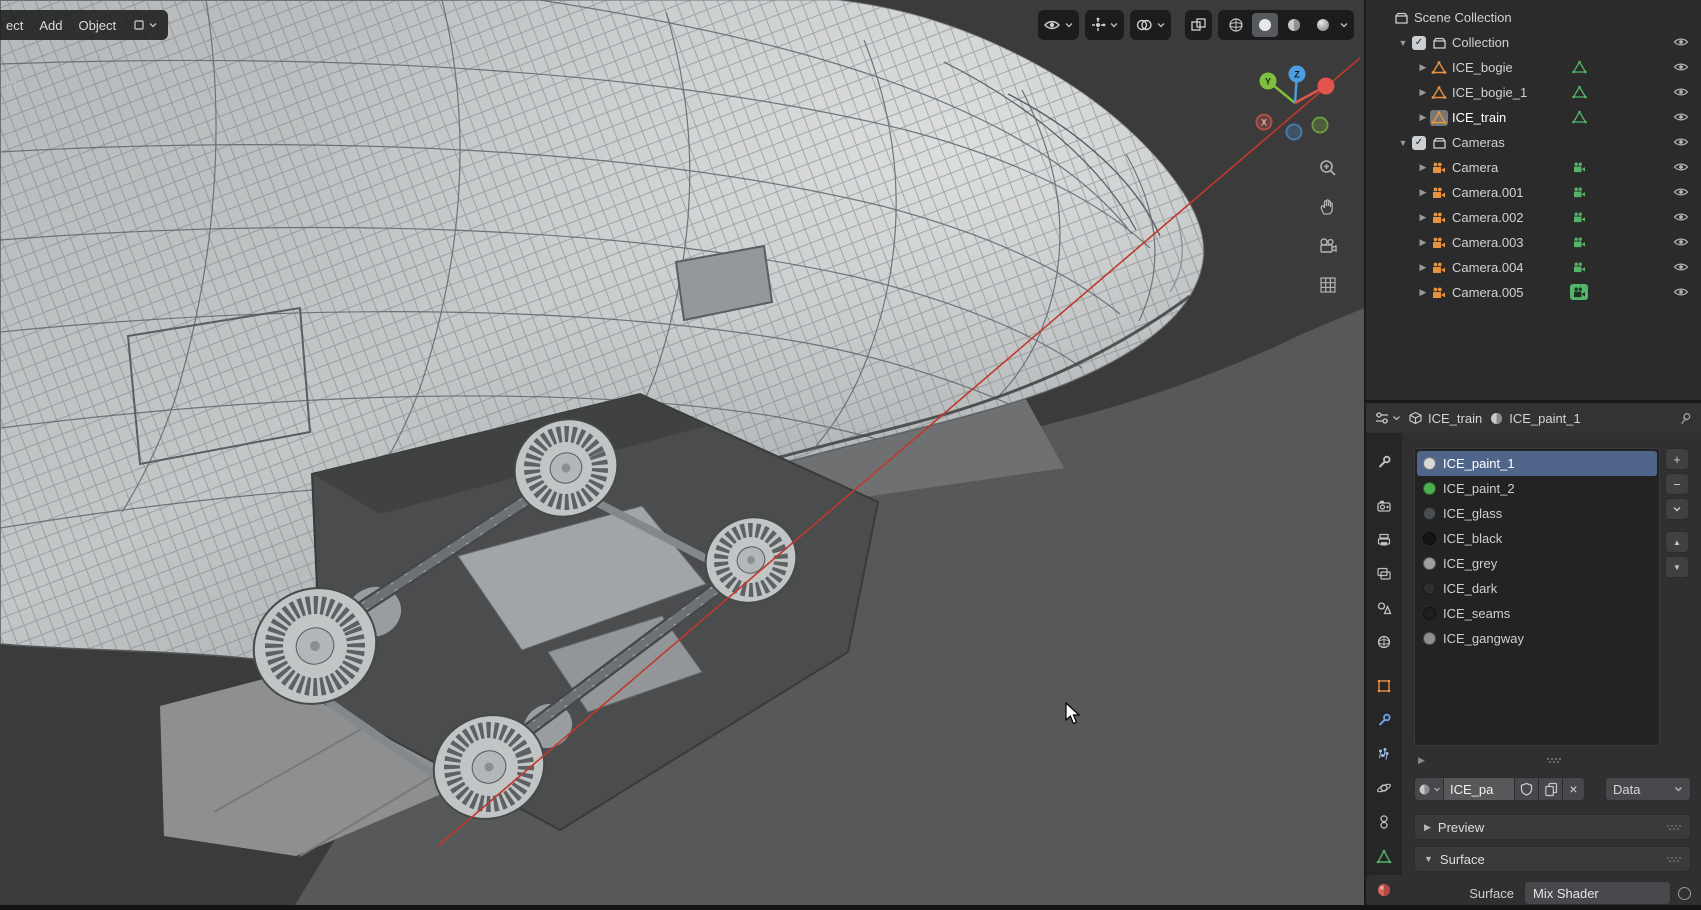 This screenshot has height=910, width=1701. I want to click on tab-object, so click(1384, 686).